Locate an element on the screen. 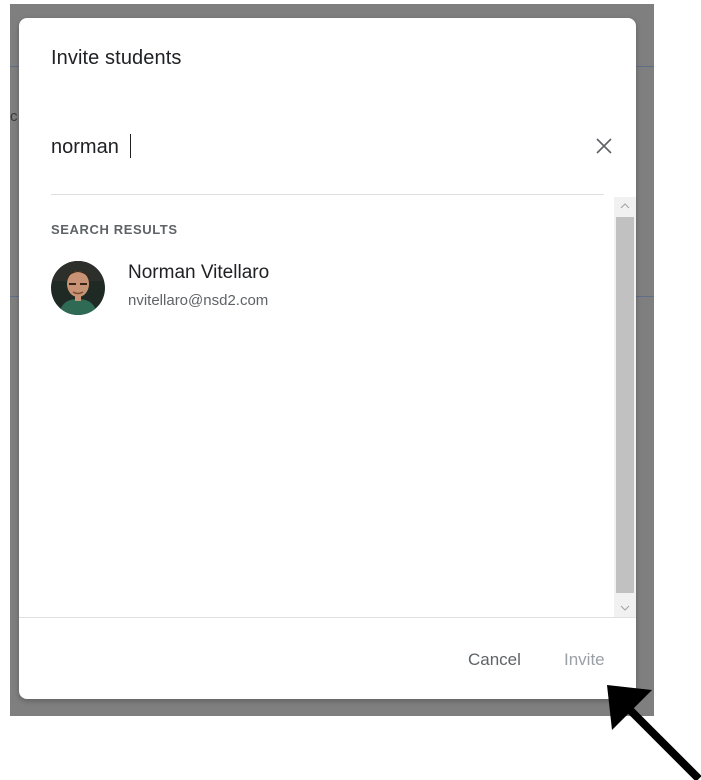 The image size is (701, 780). chevron-up-icon is located at coordinates (625, 206).